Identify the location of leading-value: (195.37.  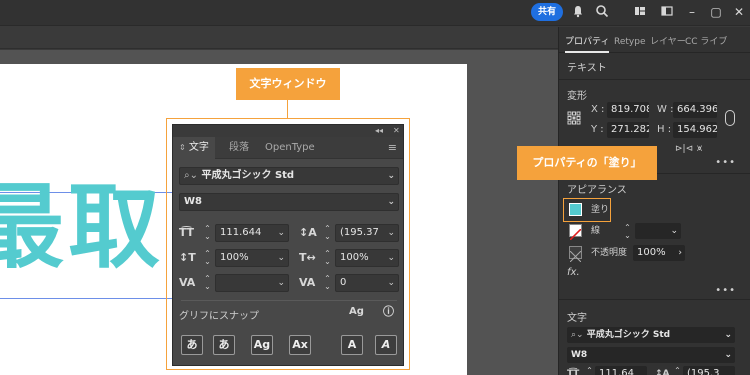
(359, 232).